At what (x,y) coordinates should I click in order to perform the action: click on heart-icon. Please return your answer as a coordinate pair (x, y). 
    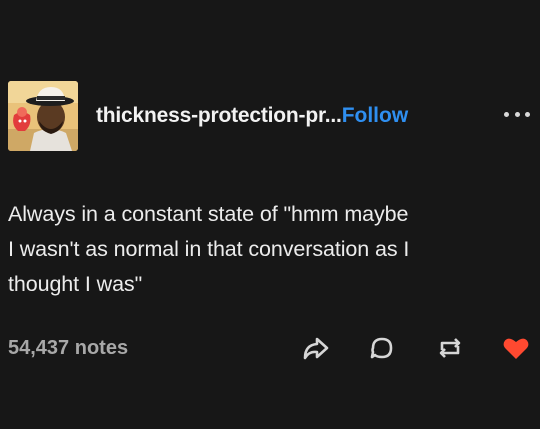
    Looking at the image, I should click on (516, 348).